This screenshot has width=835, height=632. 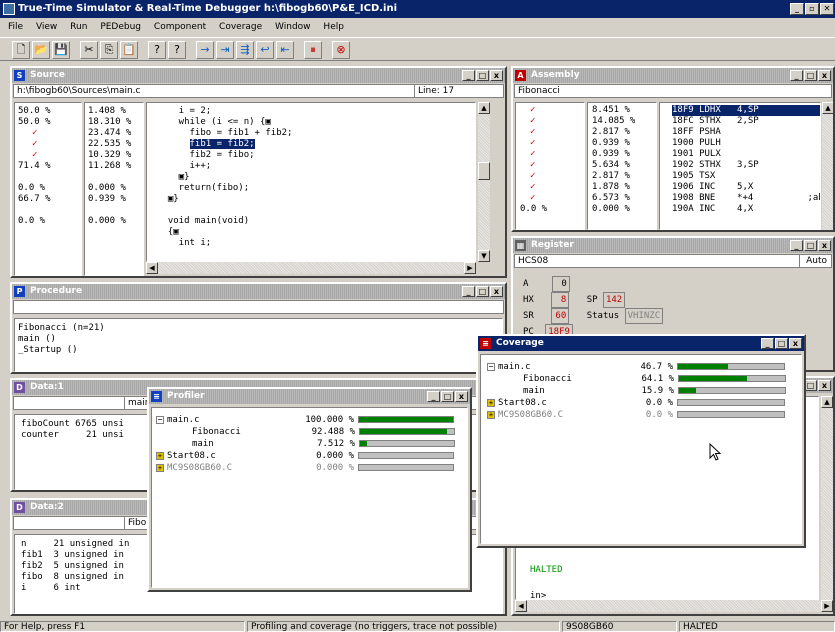 What do you see at coordinates (813, 261) in the screenshot?
I see `register-mode: Auto` at bounding box center [813, 261].